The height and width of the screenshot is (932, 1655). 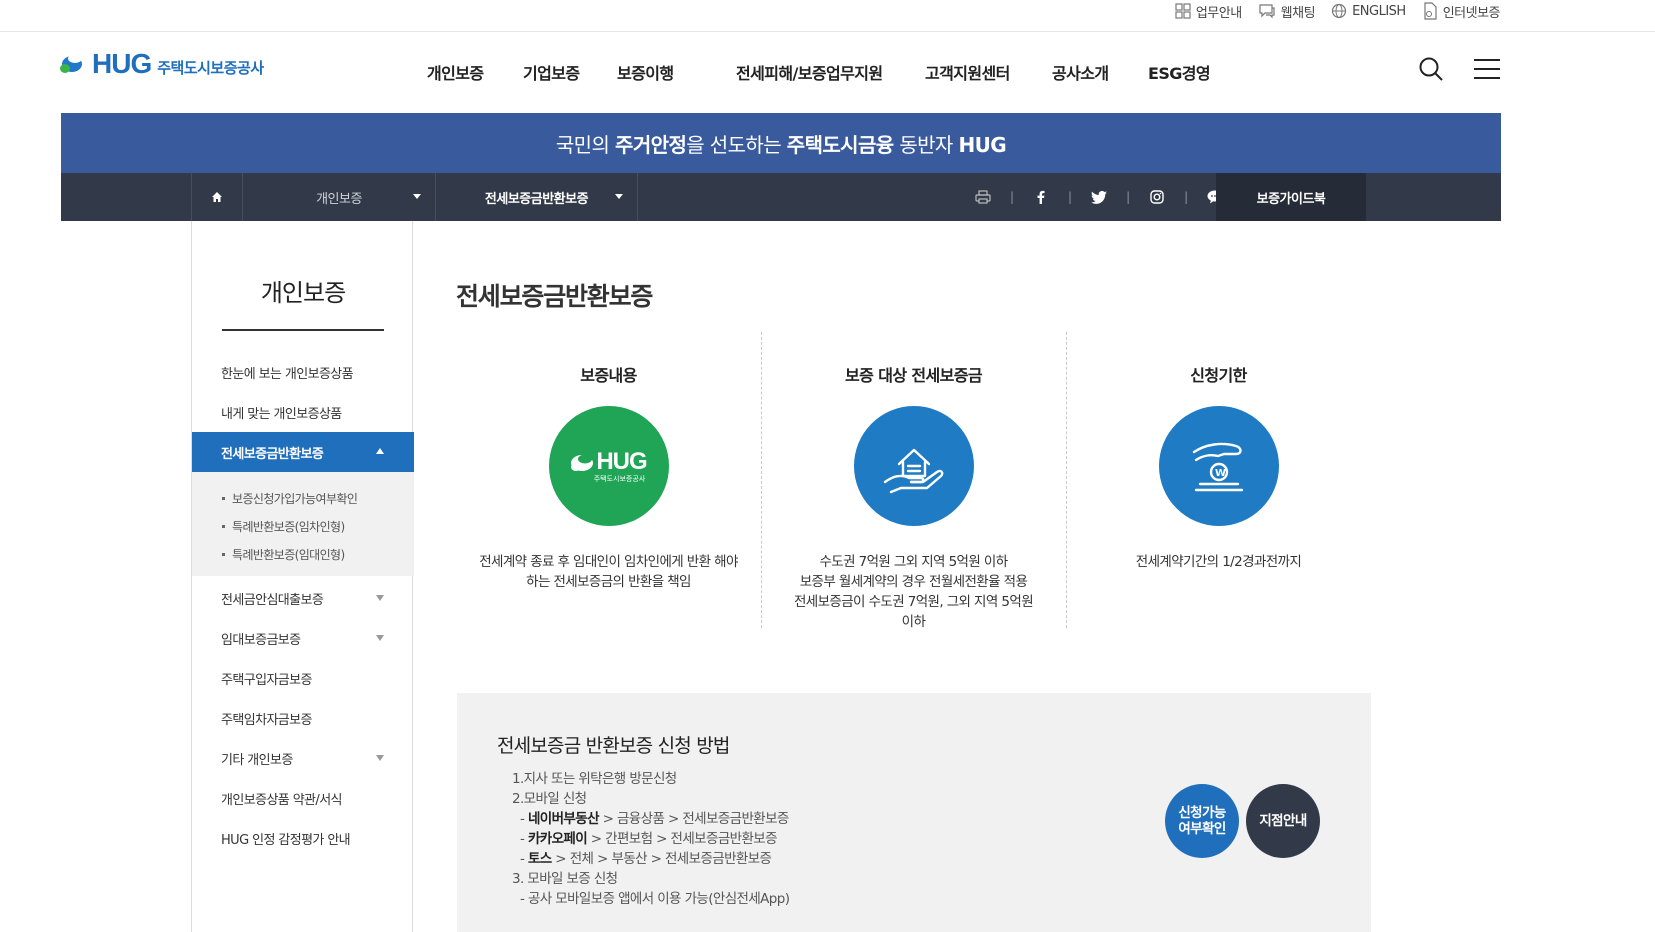 What do you see at coordinates (286, 840) in the screenshot?
I see `sidebar-item-label: HUG 인정 감정평가 안내` at bounding box center [286, 840].